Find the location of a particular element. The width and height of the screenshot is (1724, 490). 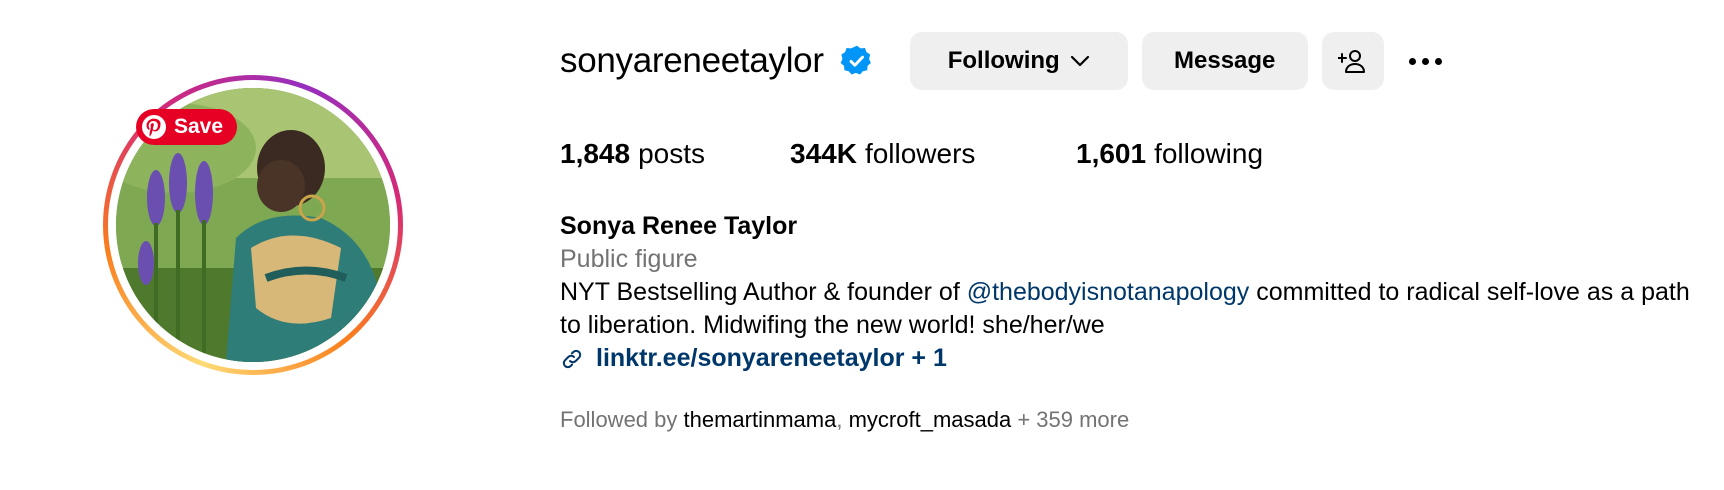

category-label: Public figure is located at coordinates (629, 259).